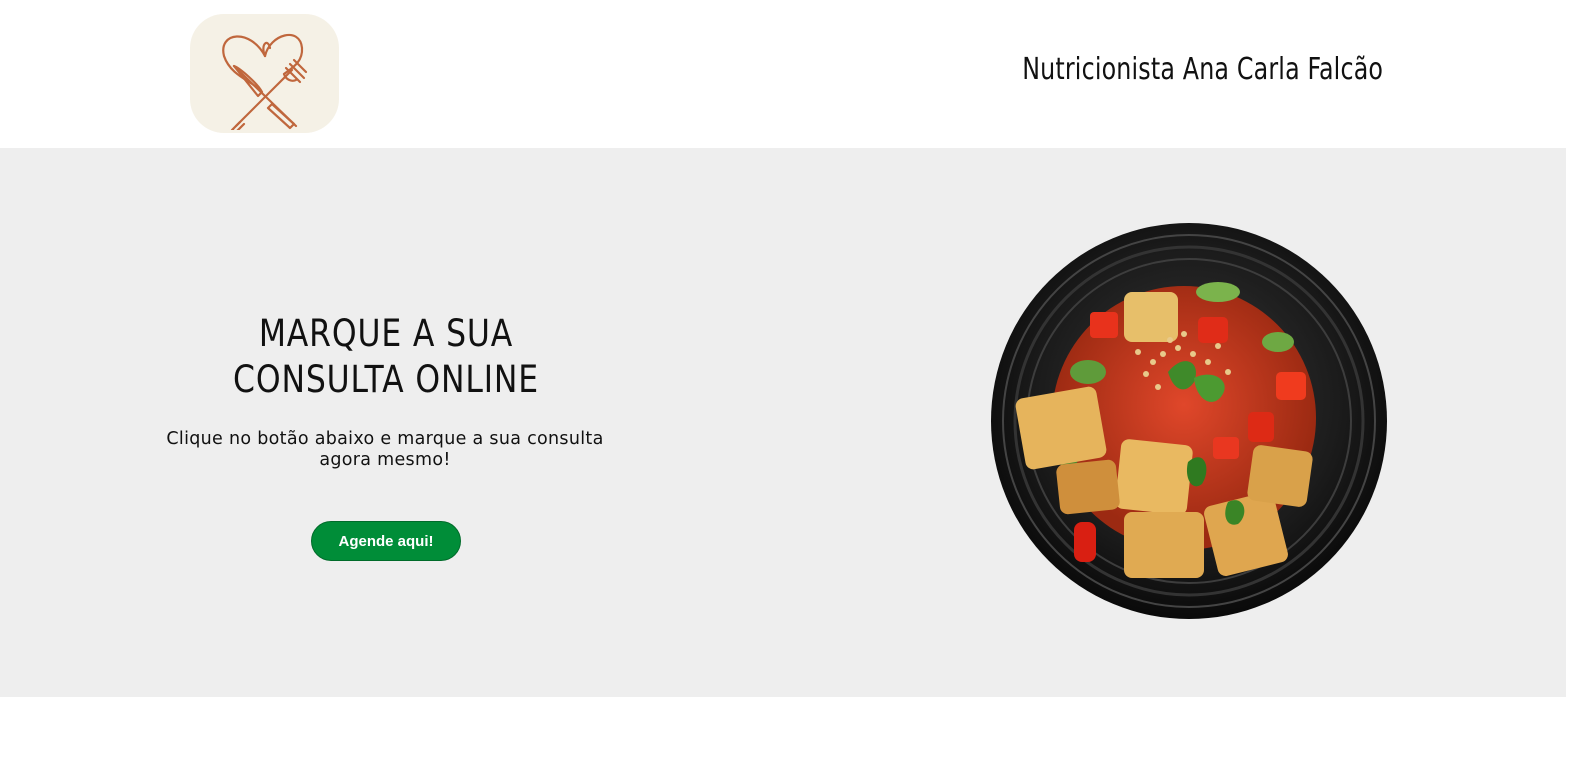  Describe the element at coordinates (1202, 69) in the screenshot. I see `site-title: Nutricionista Ana Carla Falcão` at that location.